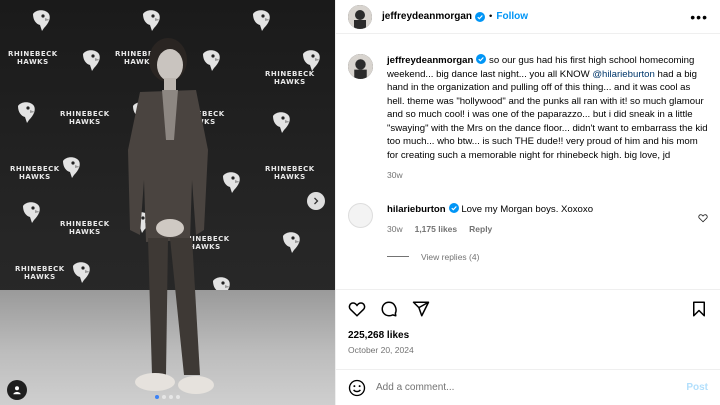  I want to click on reply-button: Reply, so click(480, 229).